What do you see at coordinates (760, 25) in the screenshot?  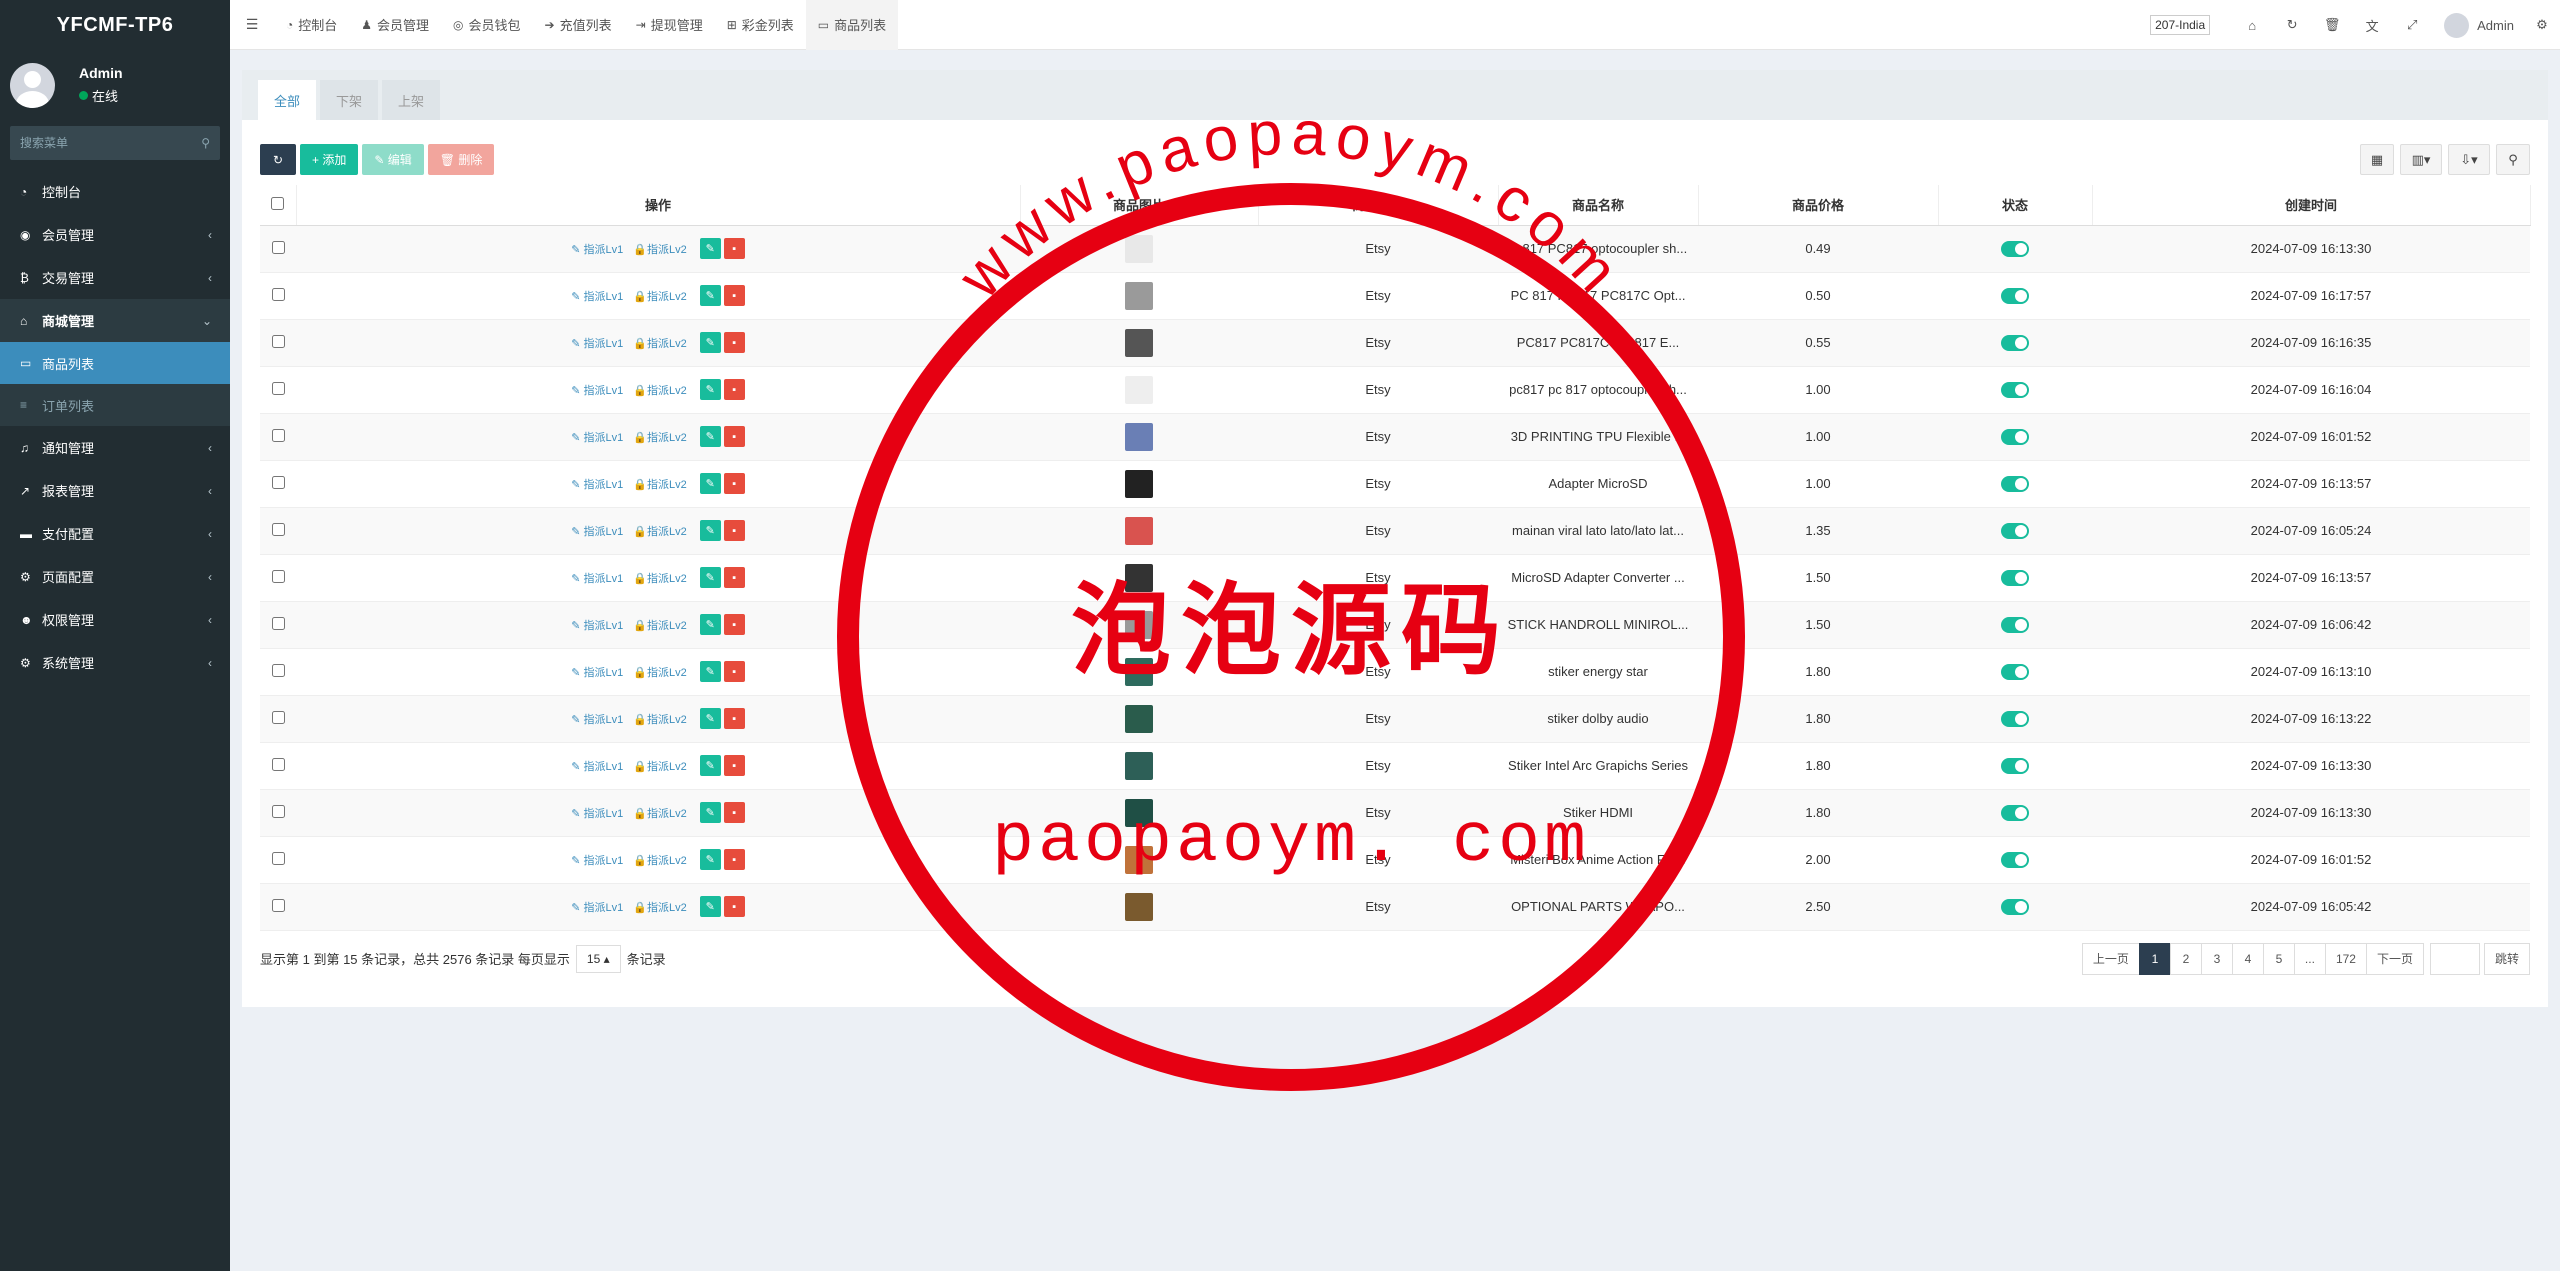 I see `tab-bonus: ⊞ 彩金列表` at bounding box center [760, 25].